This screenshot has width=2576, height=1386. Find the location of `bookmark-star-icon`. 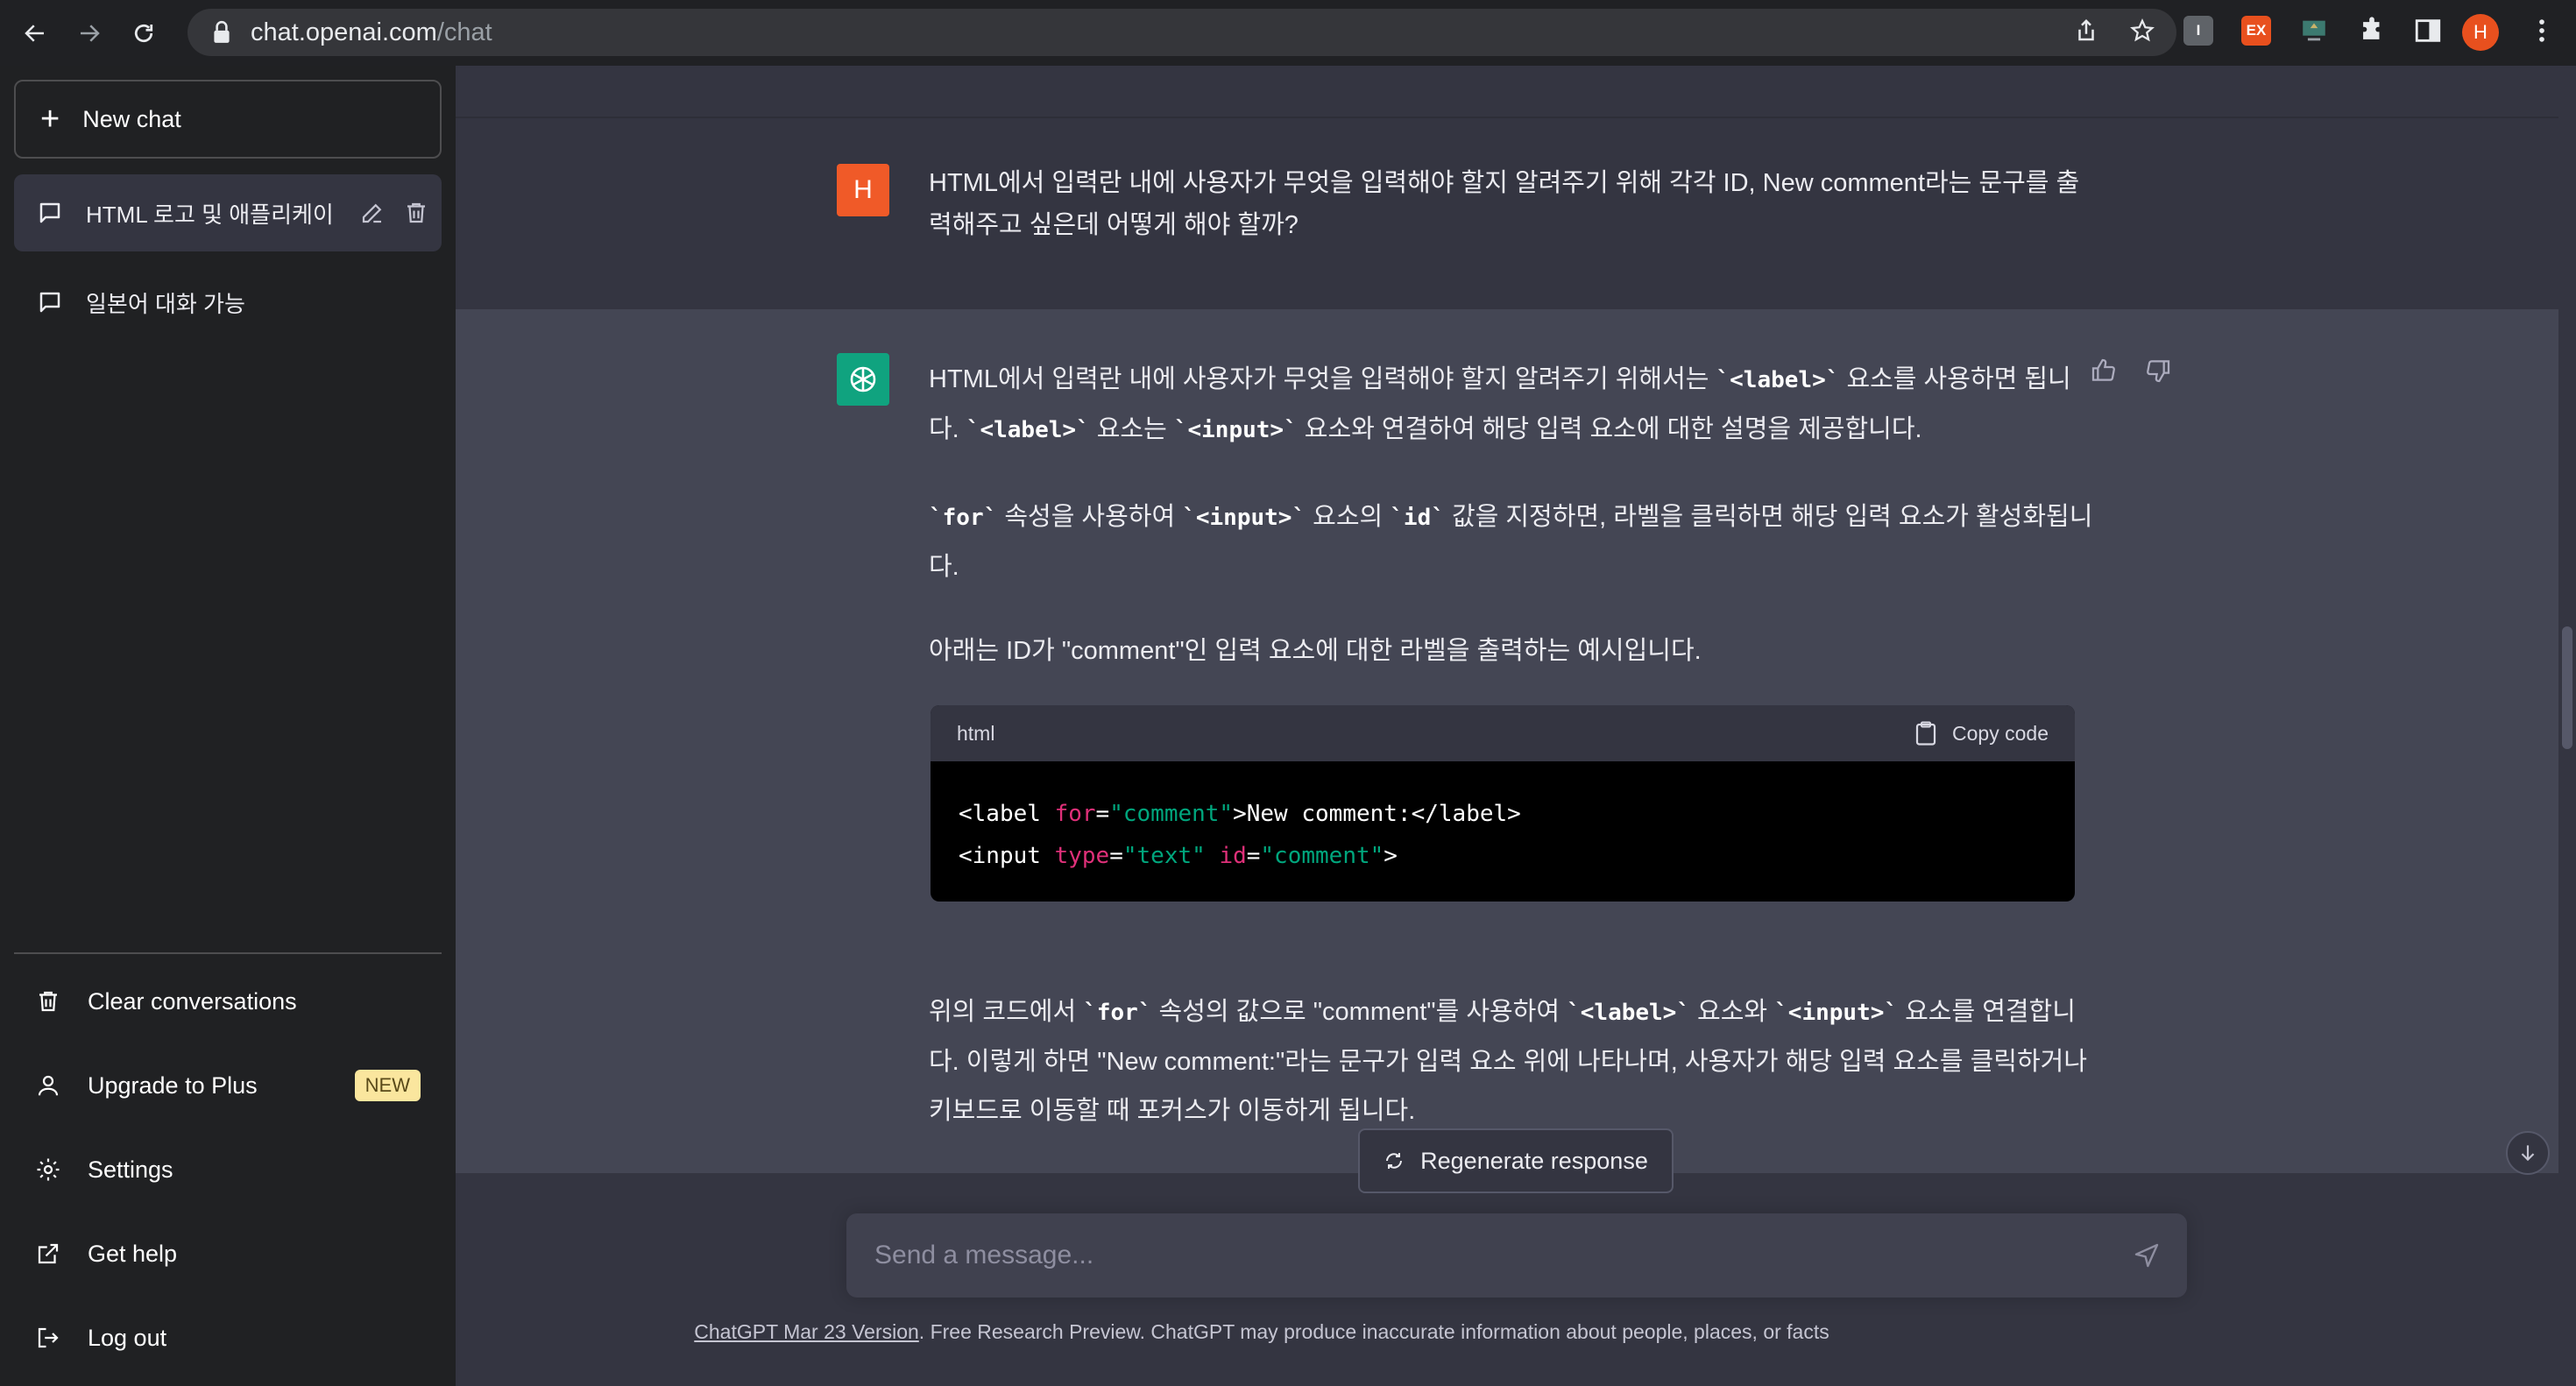

bookmark-star-icon is located at coordinates (2142, 31).